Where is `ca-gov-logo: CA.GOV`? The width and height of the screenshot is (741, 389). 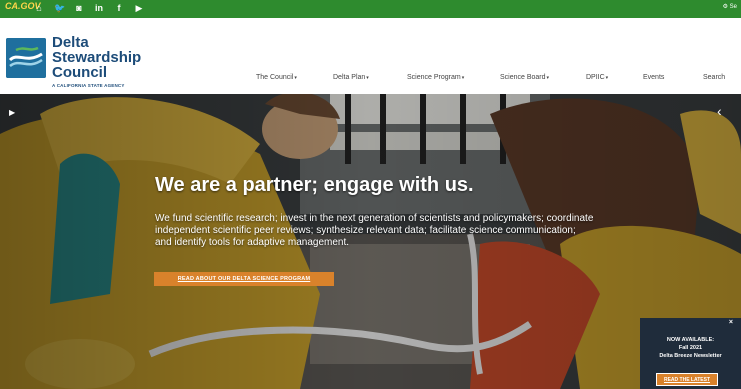 ca-gov-logo: CA.GOV is located at coordinates (23, 8).